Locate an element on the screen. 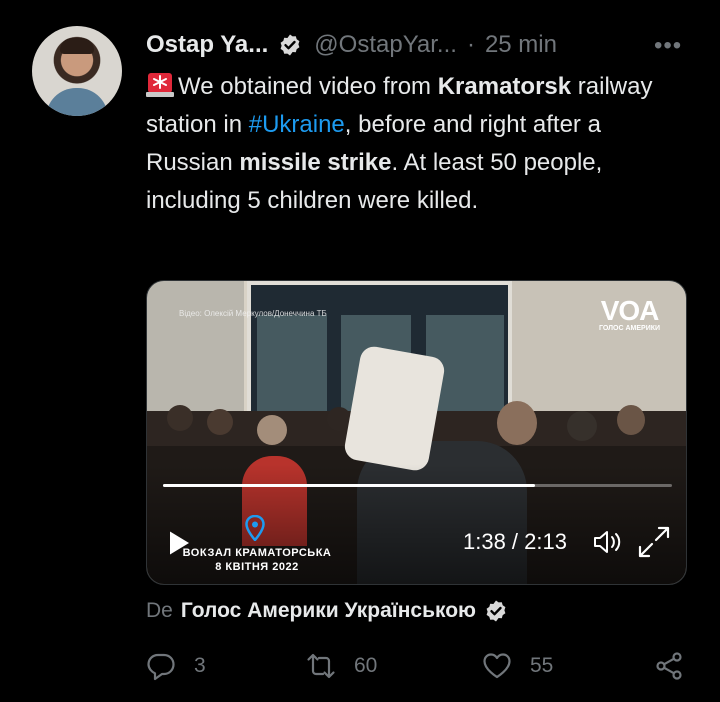 The width and height of the screenshot is (720, 702). video-source: De Голос Америки Українською is located at coordinates (327, 611).